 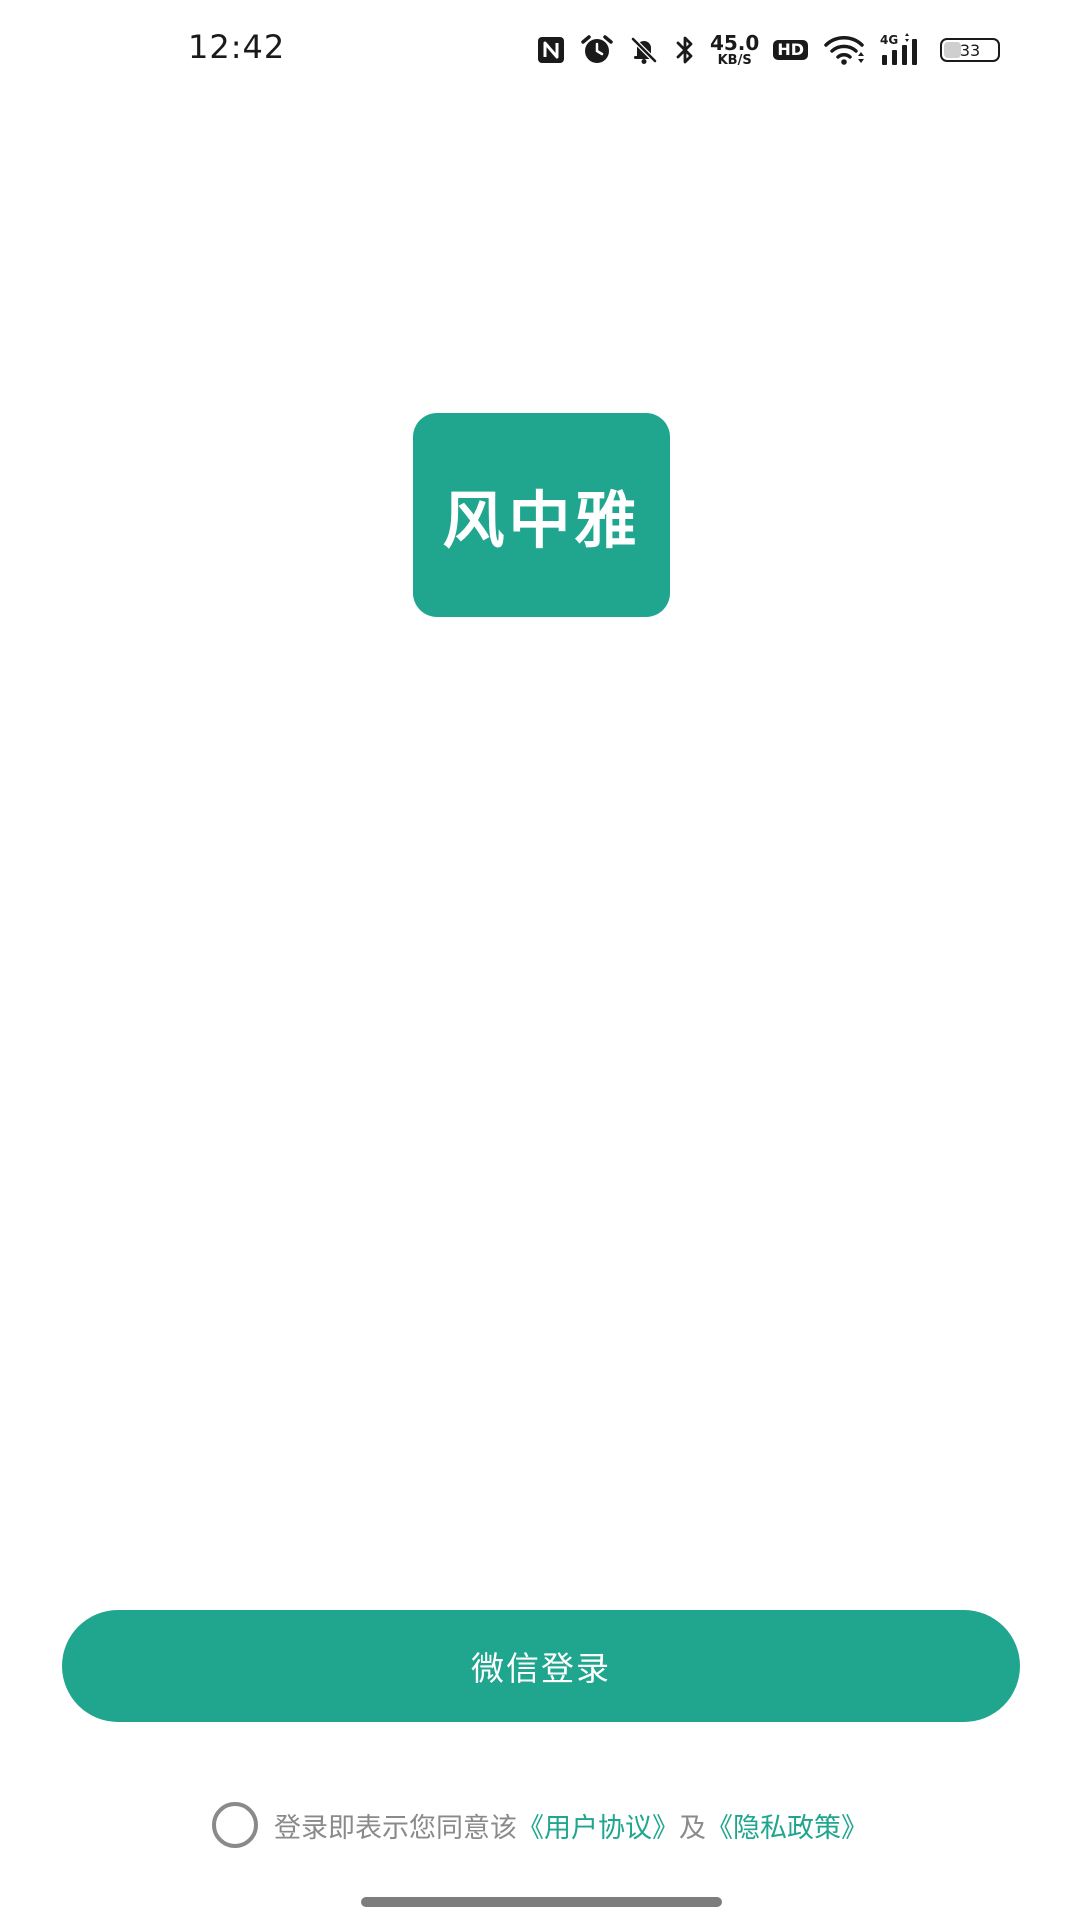 I want to click on battery-fill, so click(x=953, y=50).